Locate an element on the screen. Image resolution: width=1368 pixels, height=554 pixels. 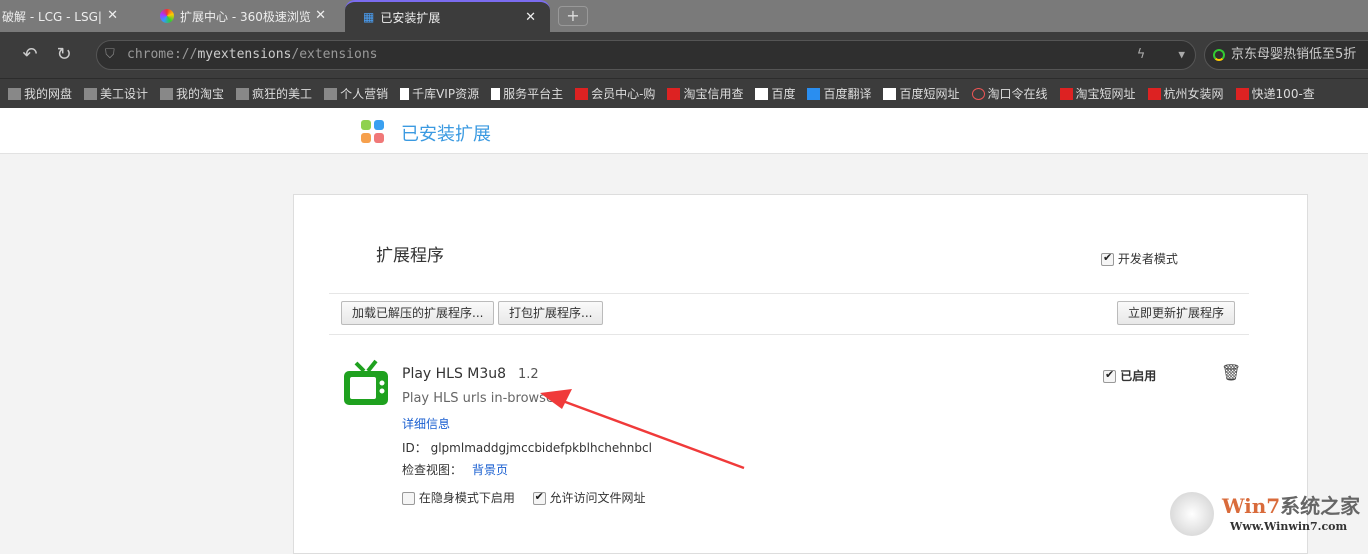
lightning-icon: ϟ is located at coordinates (1141, 55).